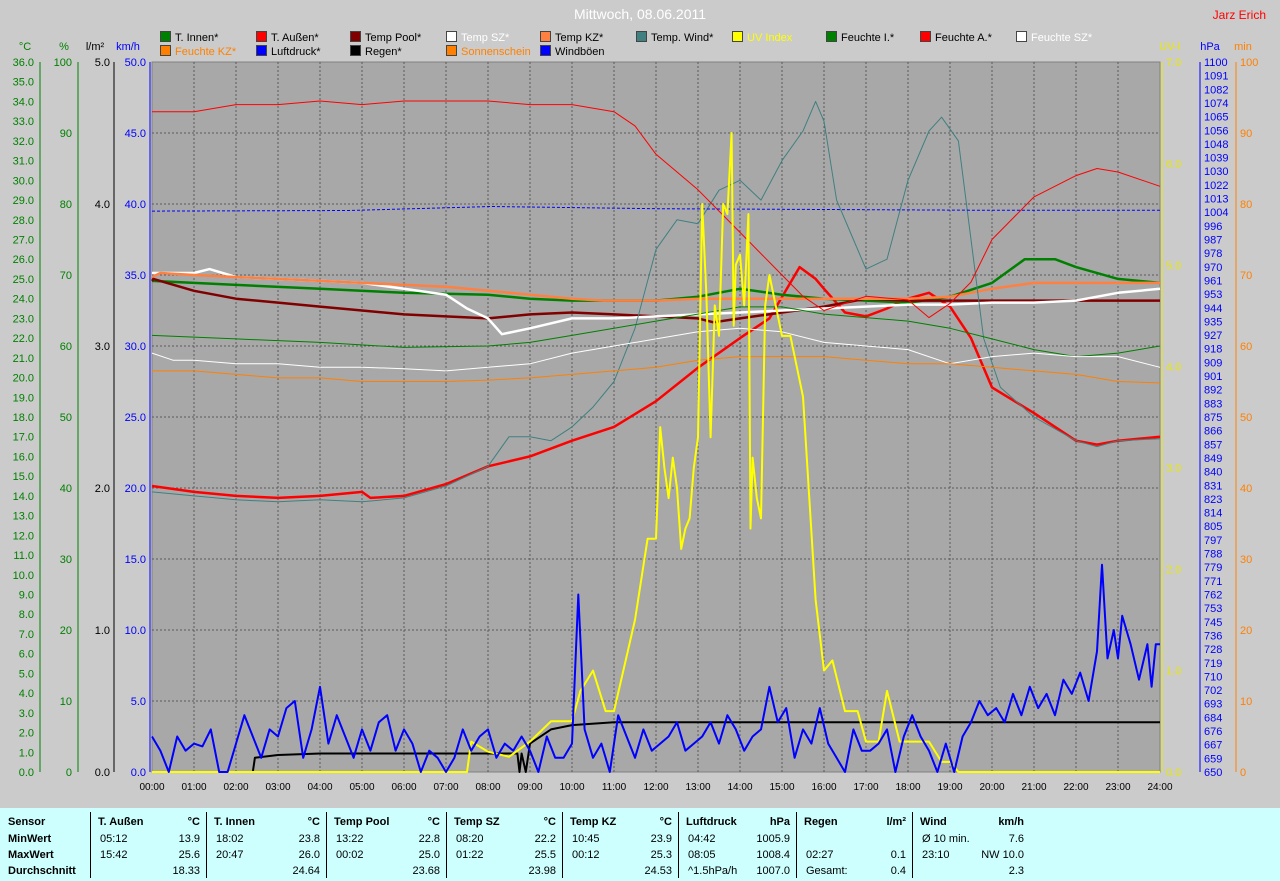 The height and width of the screenshot is (881, 1280). I want to click on pressure-axis-tick-label: 719, so click(1213, 664).